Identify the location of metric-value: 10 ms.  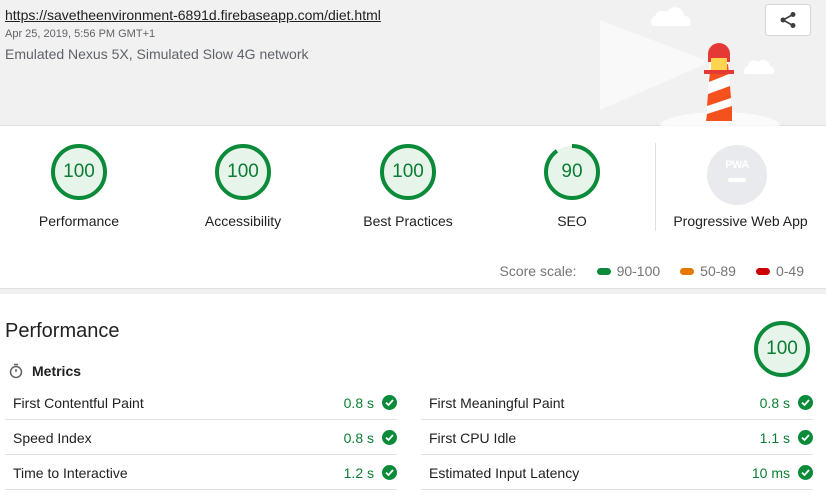
(770, 472).